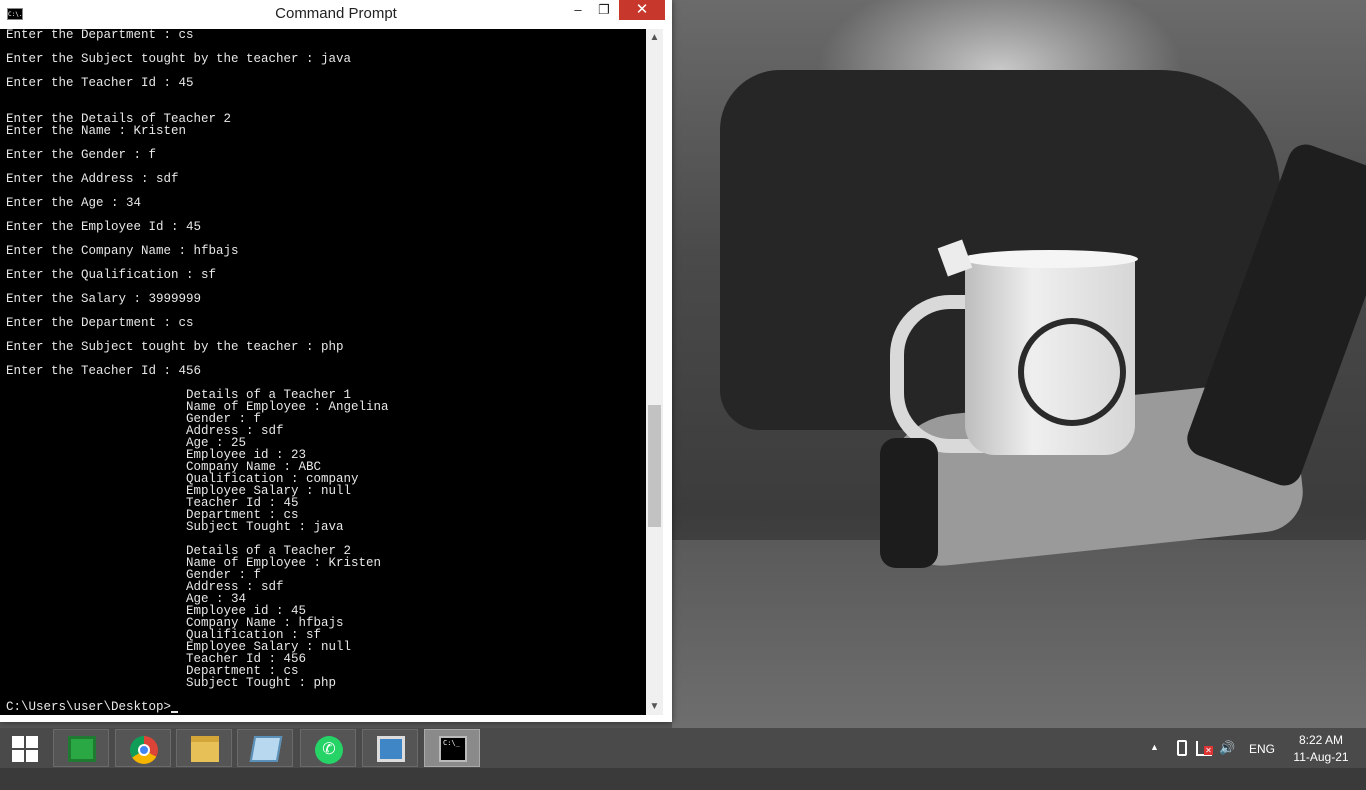 Image resolution: width=1366 pixels, height=790 pixels. I want to click on device-icon, so click(1182, 748).